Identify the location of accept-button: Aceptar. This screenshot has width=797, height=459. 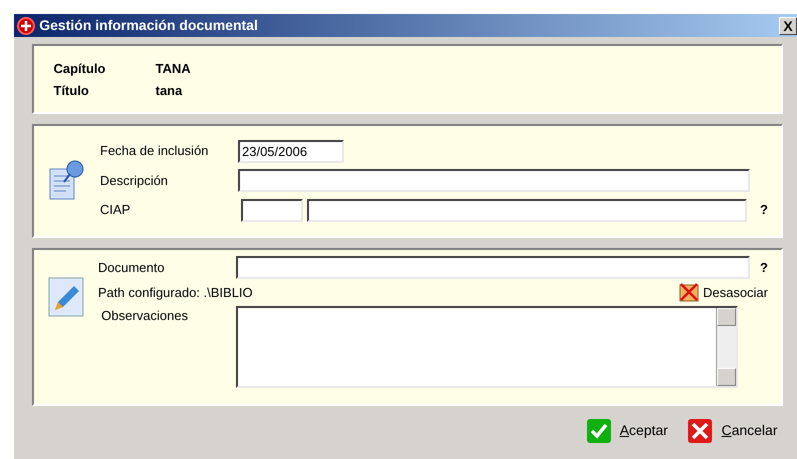
(627, 431).